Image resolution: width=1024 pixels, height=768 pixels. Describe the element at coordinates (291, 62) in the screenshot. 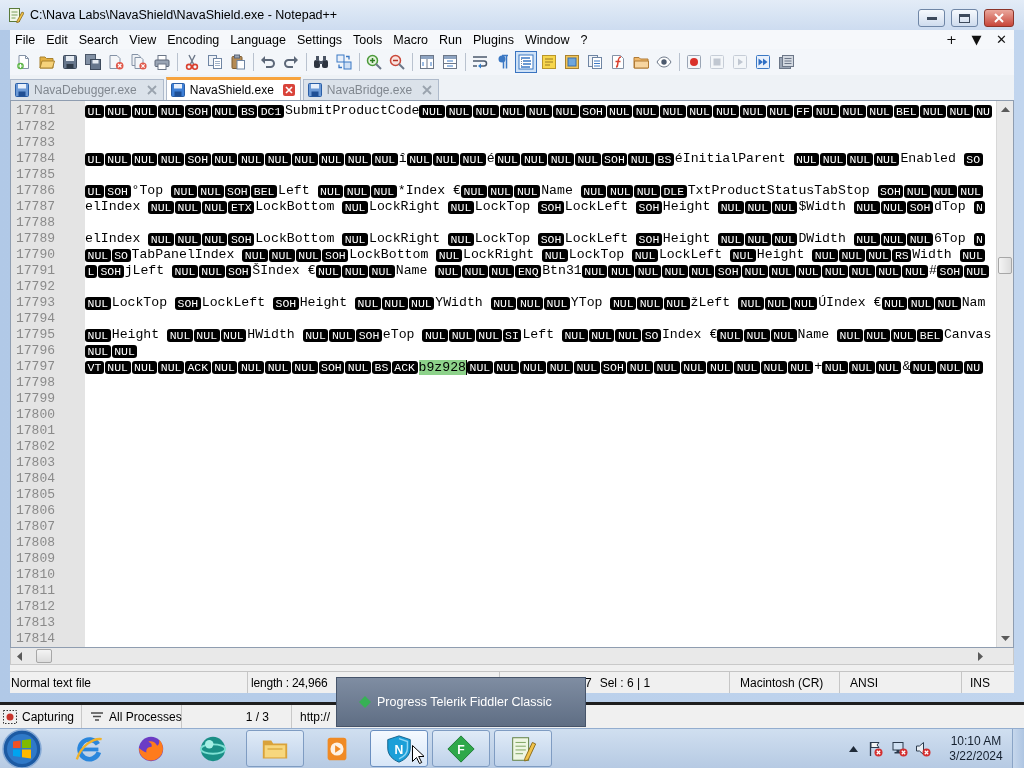

I see `redo-icon` at that location.